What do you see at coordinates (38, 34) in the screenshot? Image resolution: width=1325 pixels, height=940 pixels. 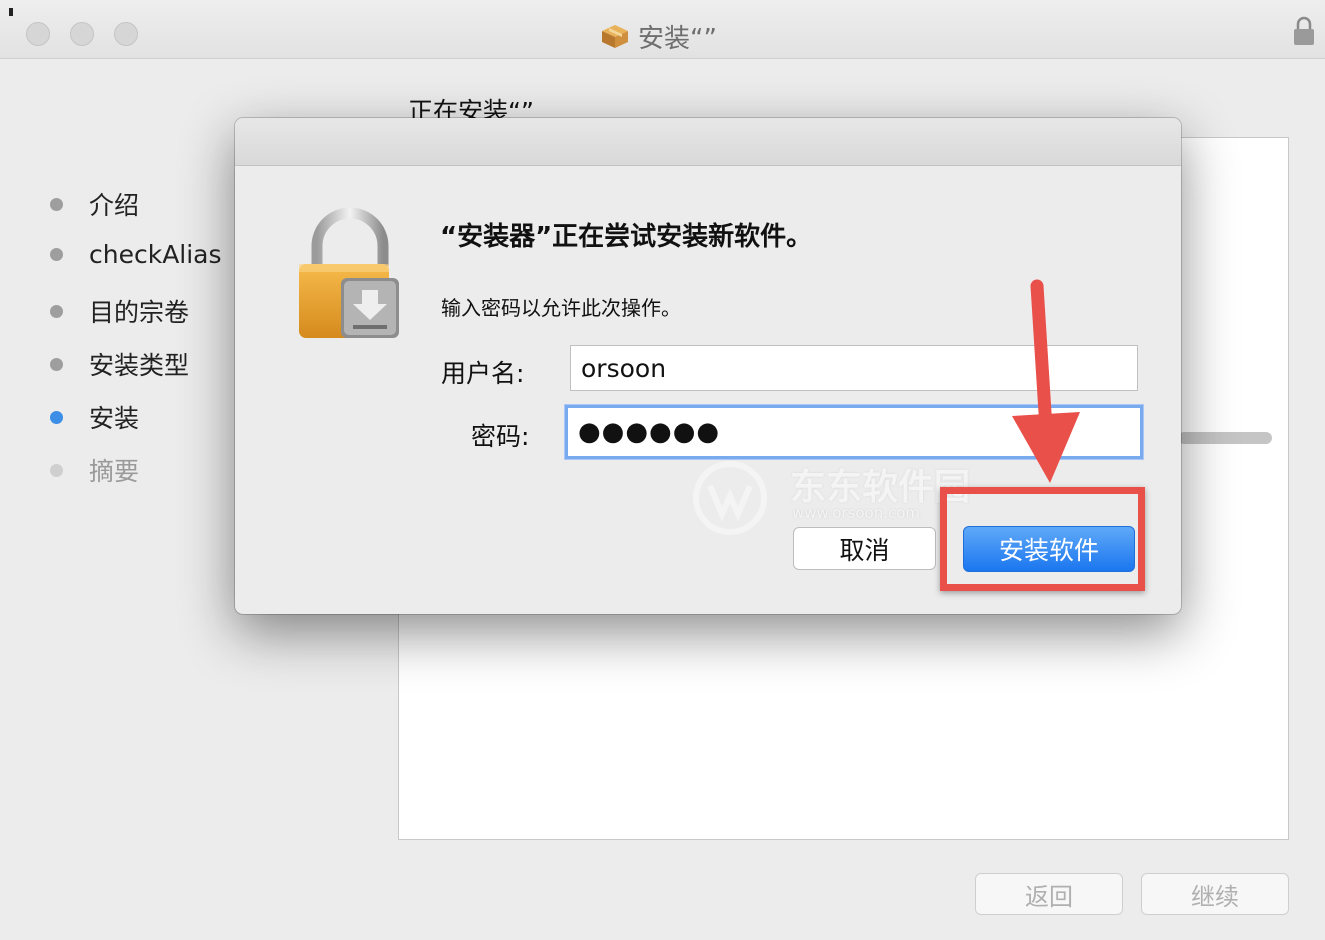 I see `close-window-button` at bounding box center [38, 34].